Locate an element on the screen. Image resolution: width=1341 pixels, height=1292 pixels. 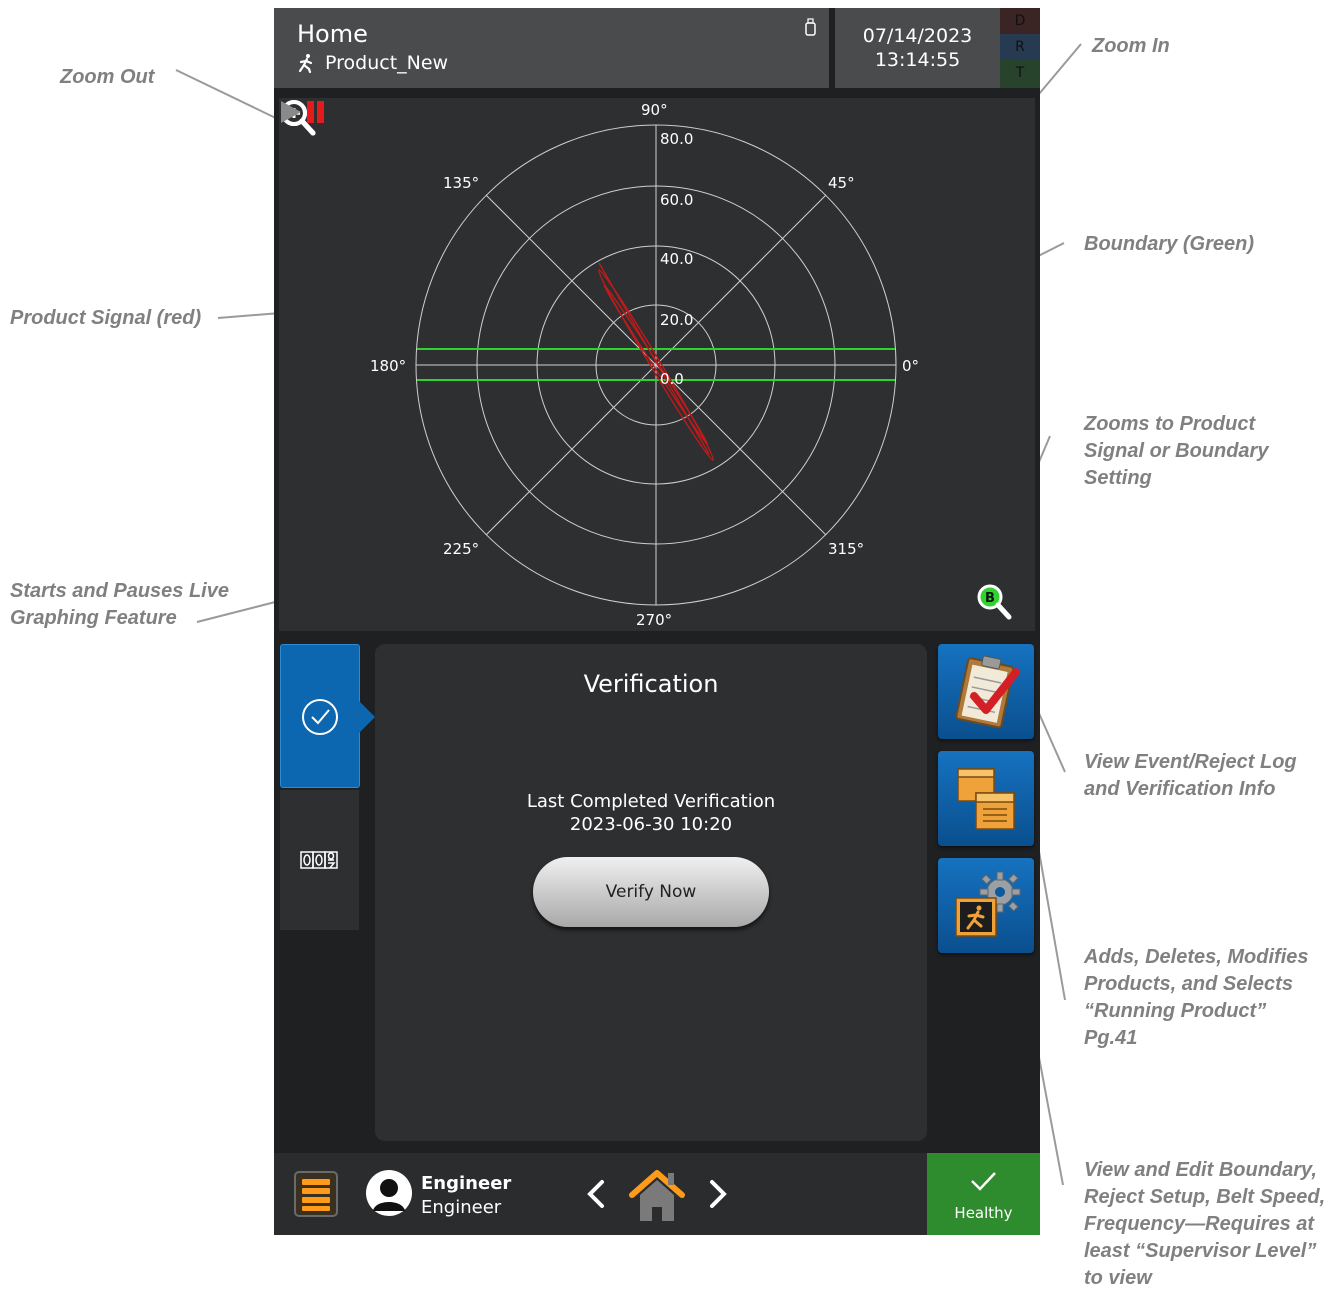
page-title: Home is located at coordinates (332, 34).